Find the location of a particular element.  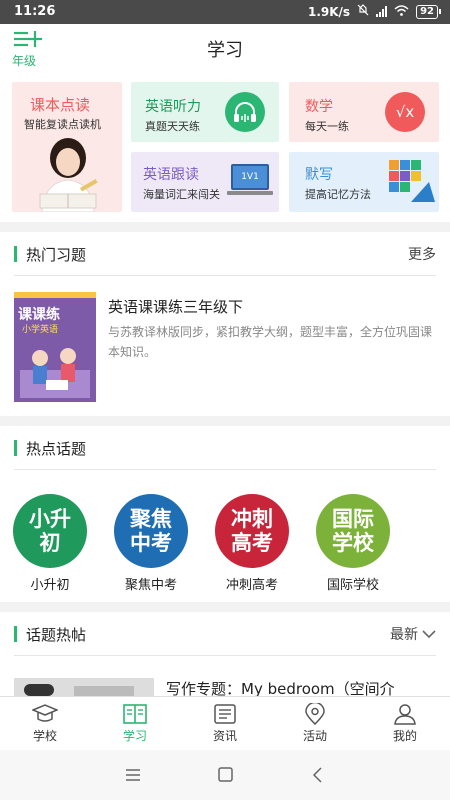

textbook-reading-card: 课本点读 智能复读点读机 is located at coordinates (67, 147).